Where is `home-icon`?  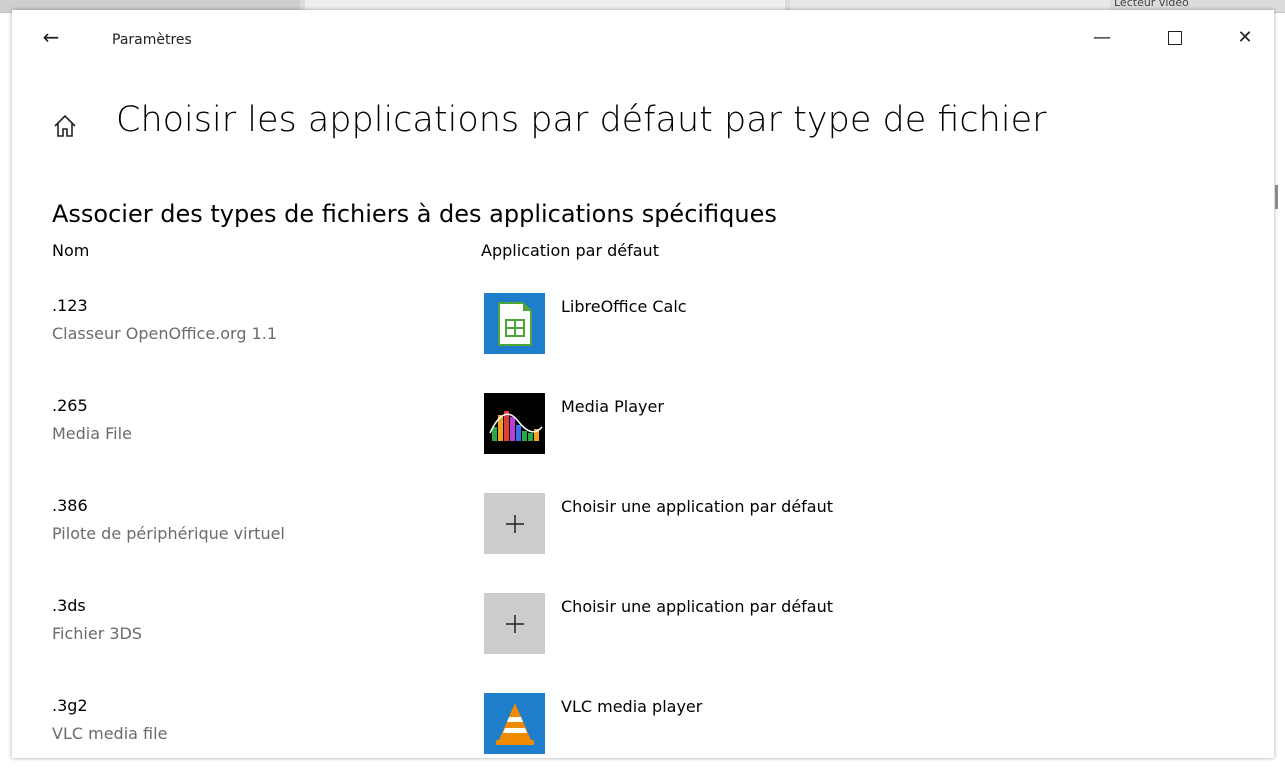 home-icon is located at coordinates (65, 126).